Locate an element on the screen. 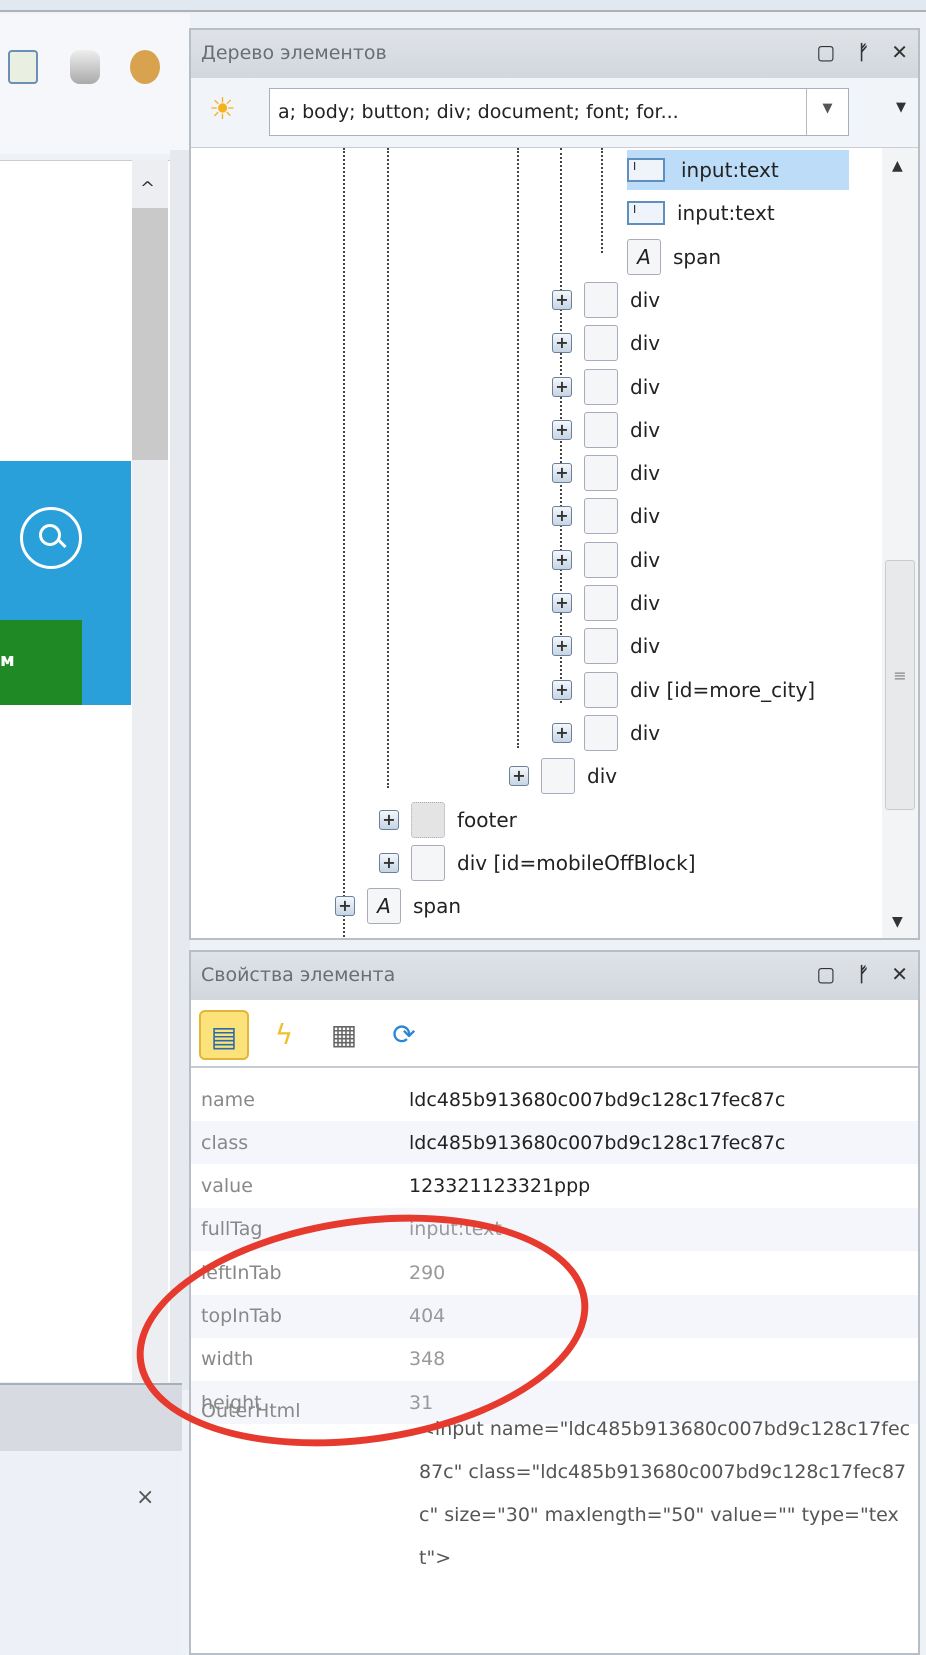 The image size is (926, 1655). browser-toolbar is located at coordinates (95, 84).